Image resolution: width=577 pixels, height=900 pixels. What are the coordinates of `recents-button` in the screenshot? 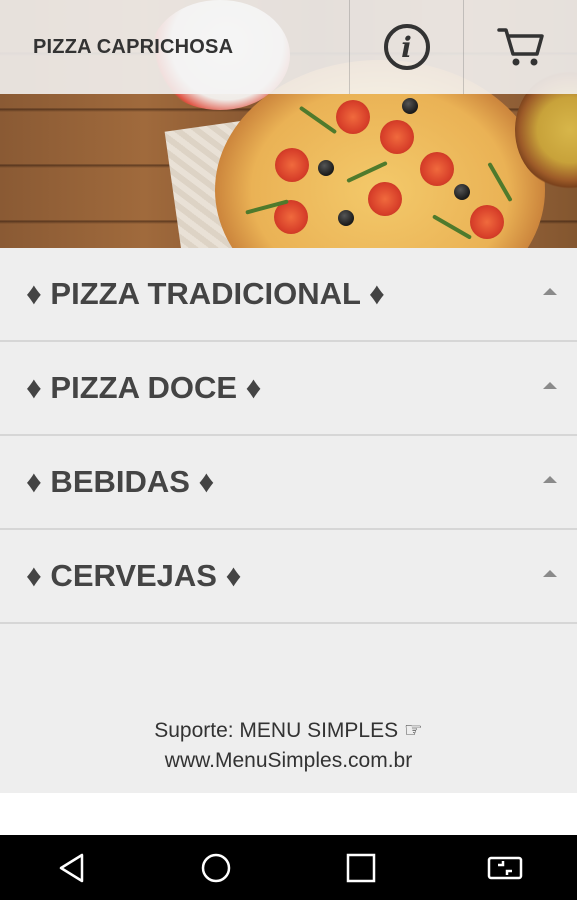 It's located at (361, 868).